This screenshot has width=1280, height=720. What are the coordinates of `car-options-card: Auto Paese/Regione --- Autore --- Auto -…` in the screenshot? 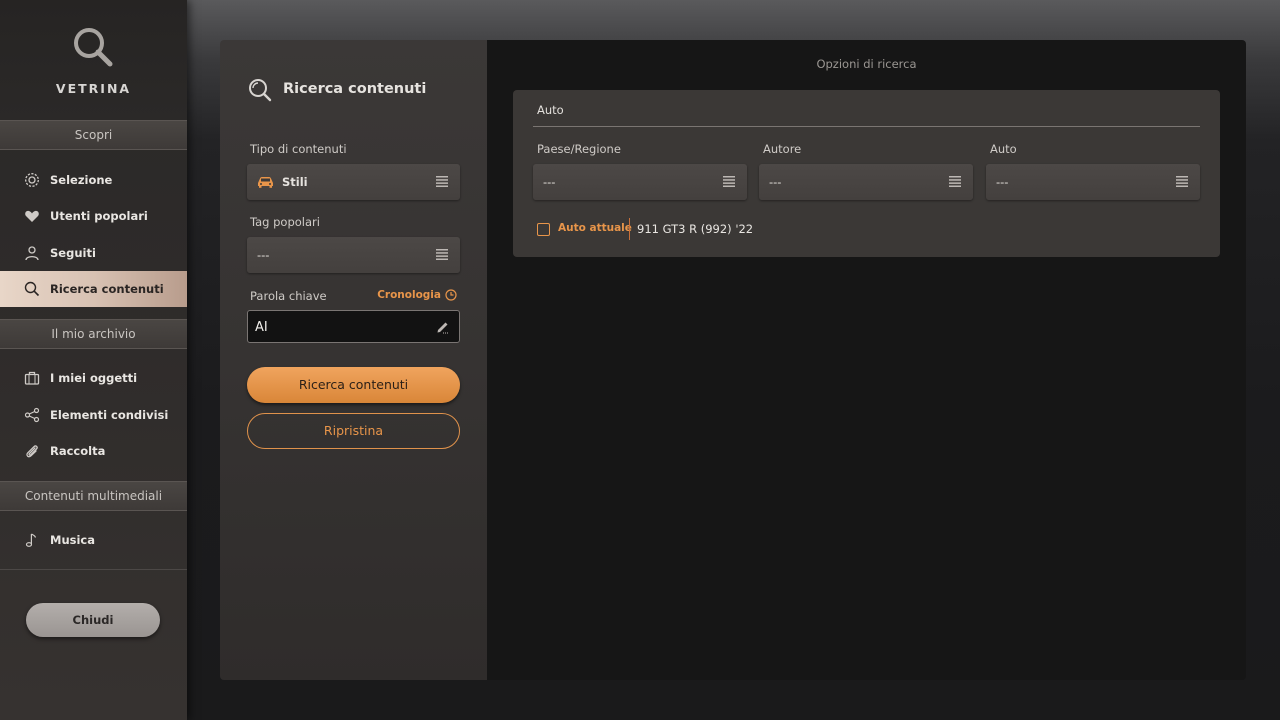 It's located at (866, 173).